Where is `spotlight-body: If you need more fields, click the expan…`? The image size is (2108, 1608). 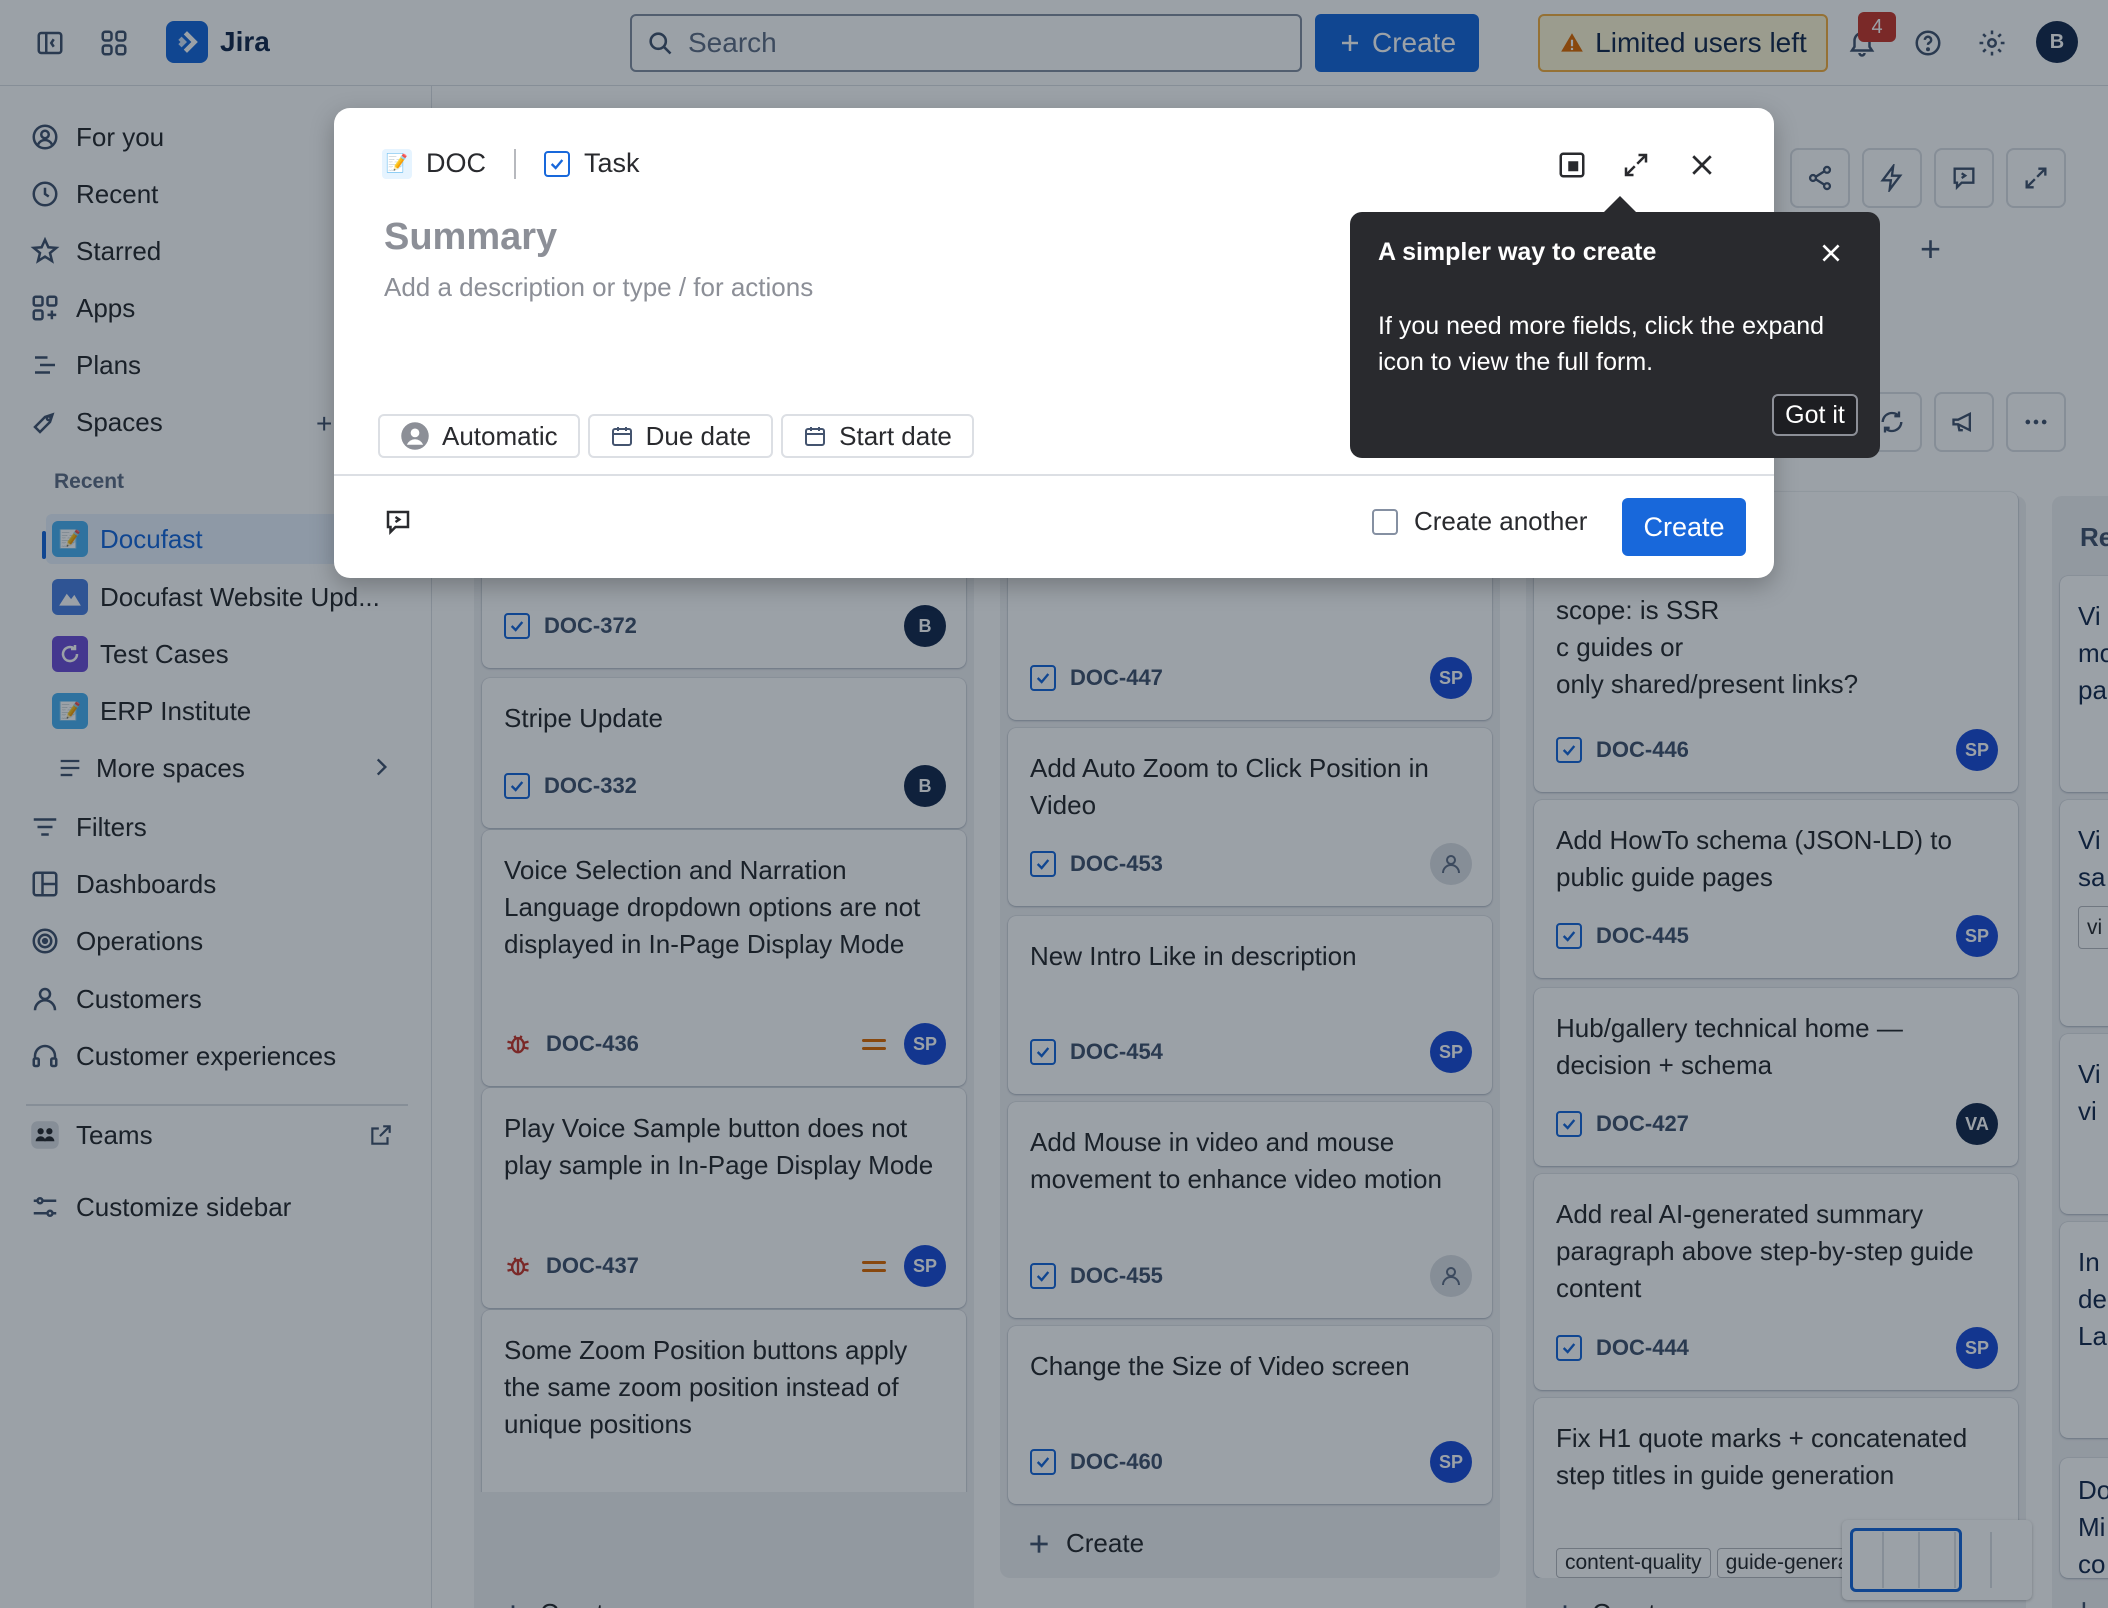
spotlight-body: If you need more fields, click the expan… is located at coordinates (1601, 344).